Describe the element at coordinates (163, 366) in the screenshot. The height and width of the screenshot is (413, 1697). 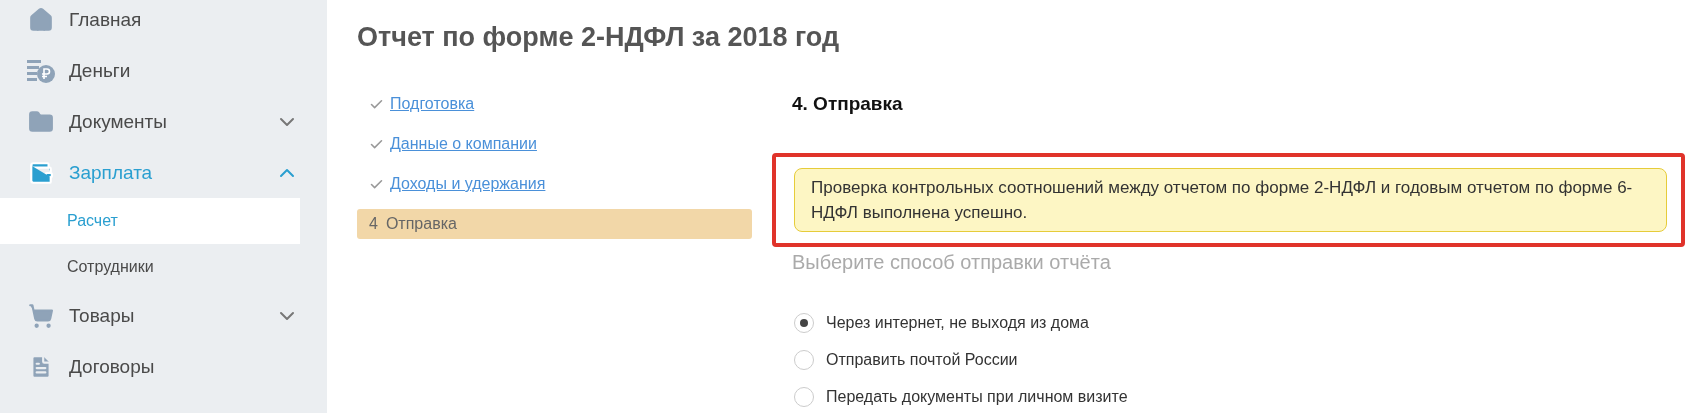
I see `sidebar-item: Договоры` at that location.